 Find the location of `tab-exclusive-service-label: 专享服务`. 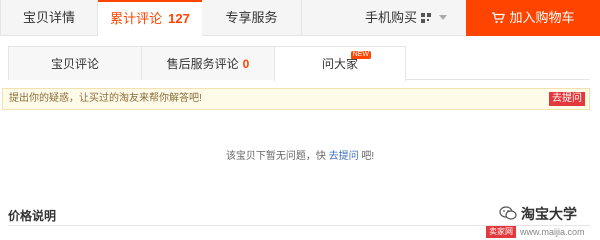

tab-exclusive-service-label: 专享服务 is located at coordinates (251, 17).